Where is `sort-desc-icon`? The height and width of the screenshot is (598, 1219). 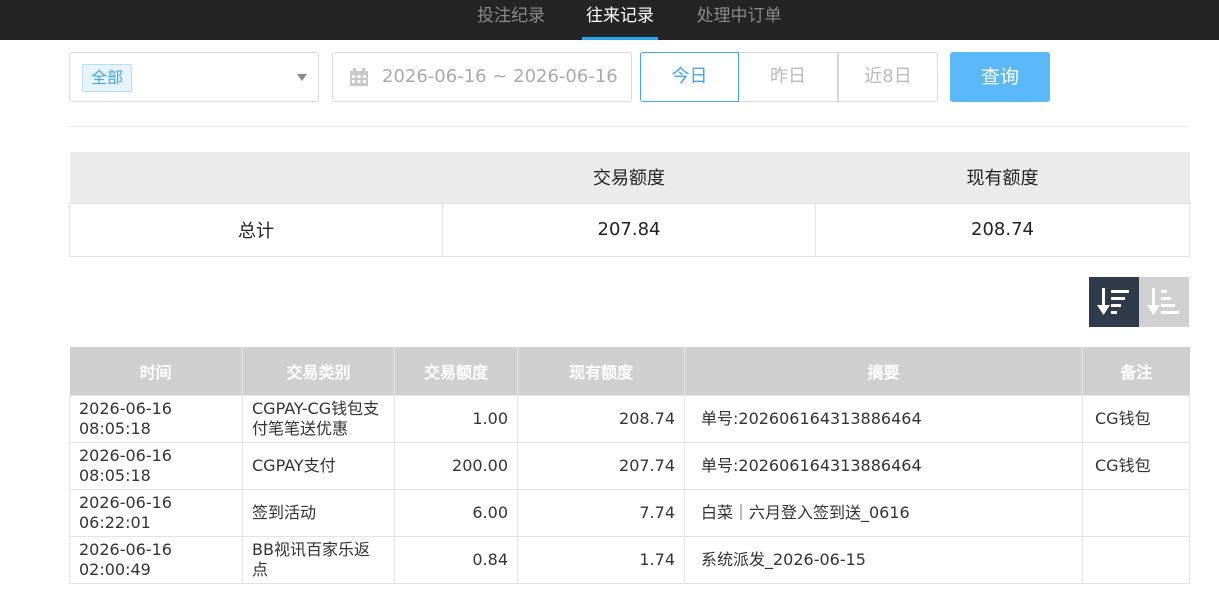 sort-desc-icon is located at coordinates (1113, 301).